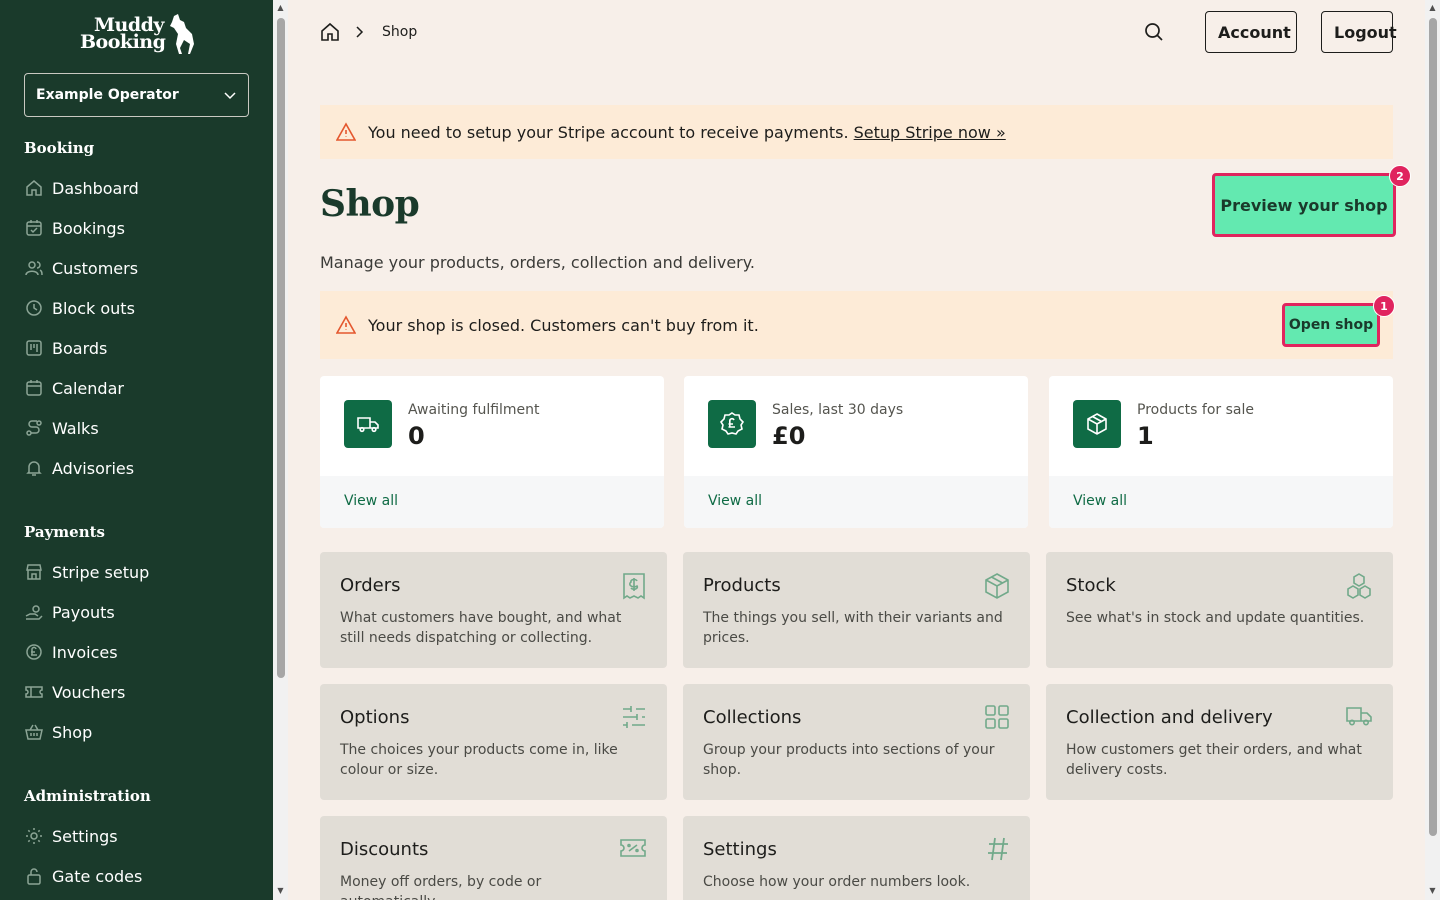 The width and height of the screenshot is (1440, 900). Describe the element at coordinates (87, 796) in the screenshot. I see `sidebar-section-administration: Administration` at that location.